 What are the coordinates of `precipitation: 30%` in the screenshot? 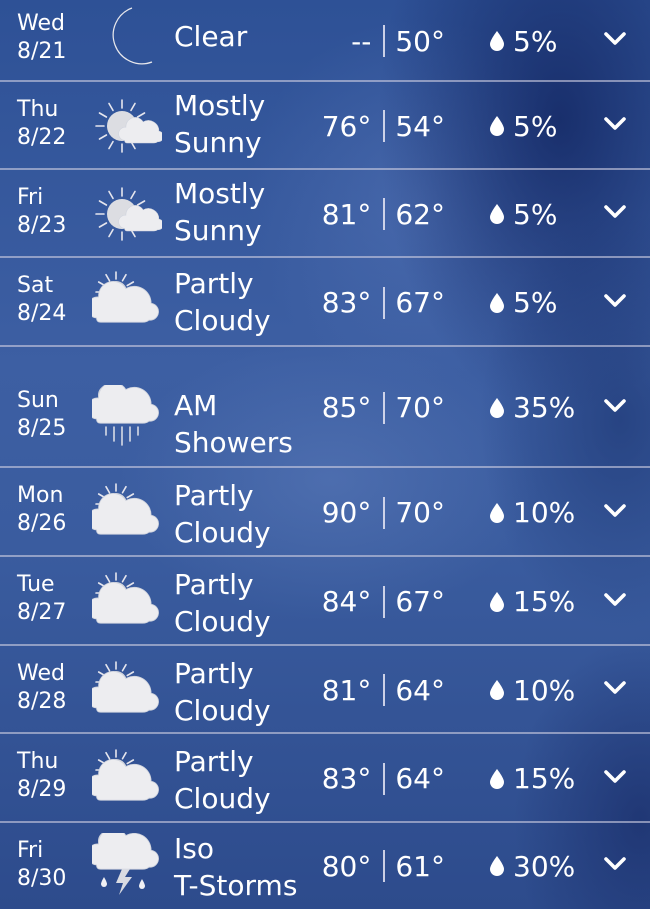 It's located at (532, 866).